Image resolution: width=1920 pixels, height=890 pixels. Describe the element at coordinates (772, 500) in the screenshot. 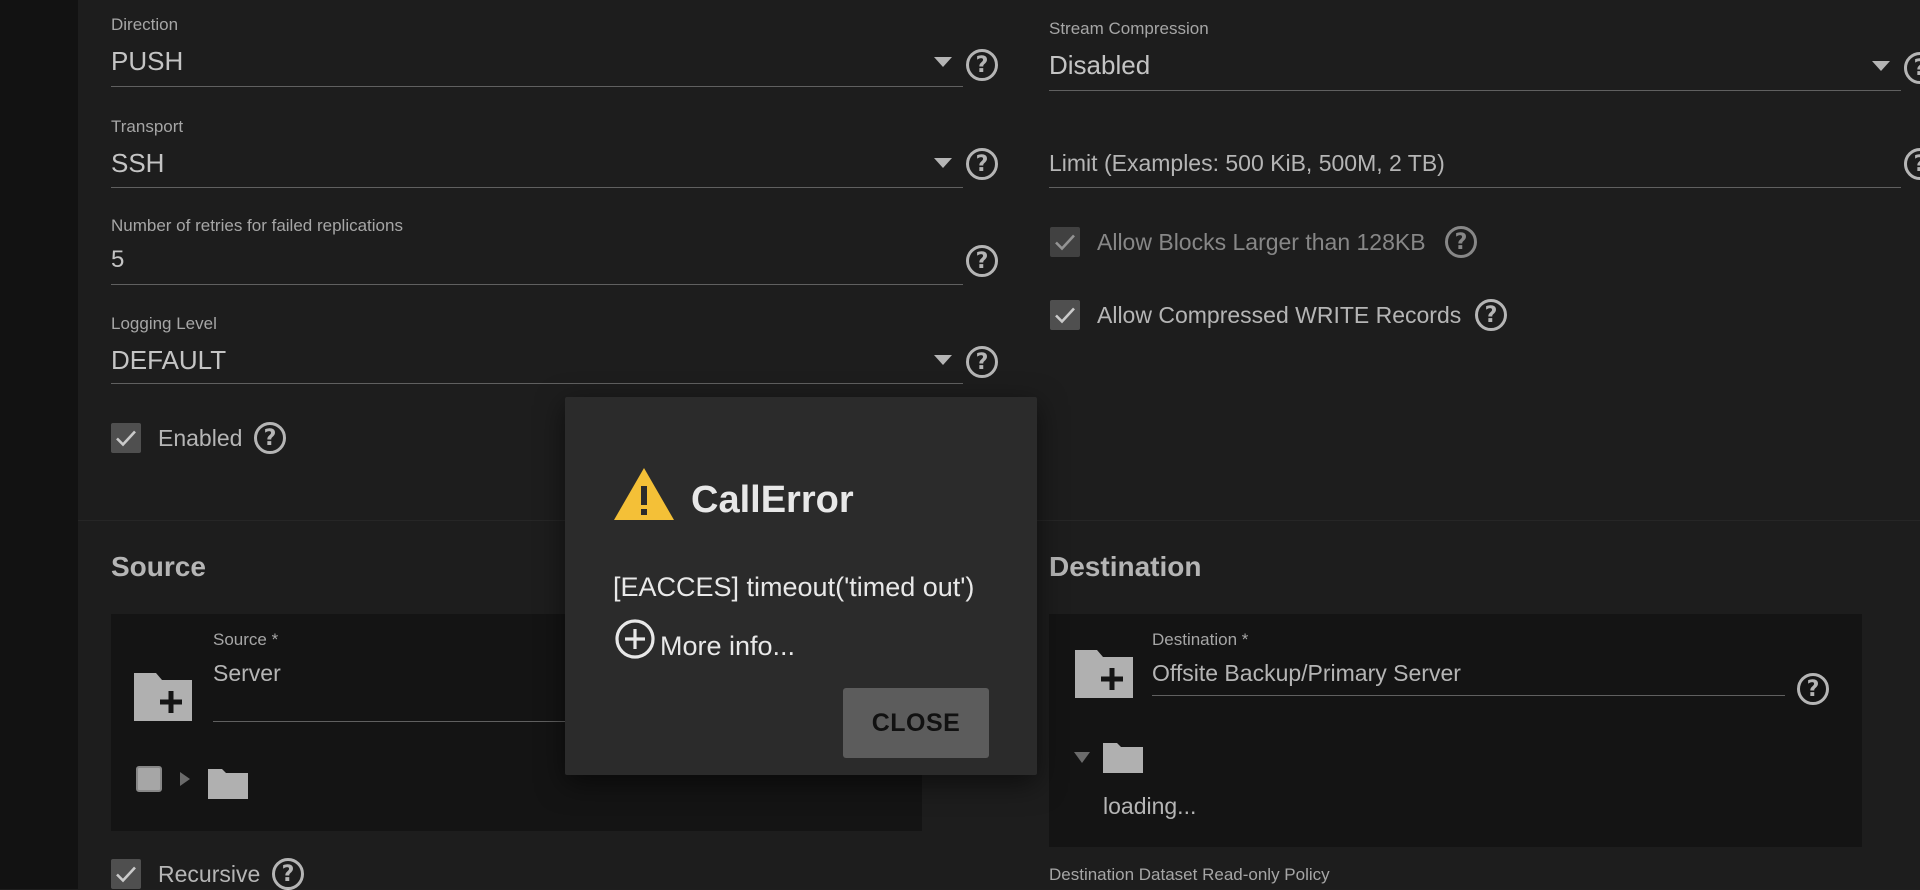

I see `dialog-title: CallError` at that location.